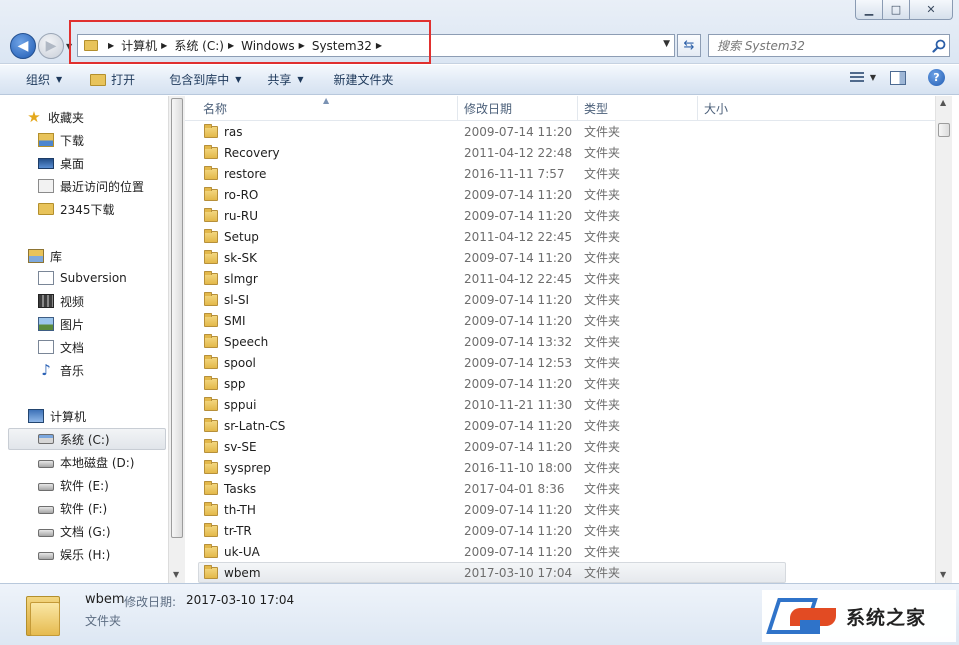 Image resolution: width=959 pixels, height=645 pixels. What do you see at coordinates (560, 404) in the screenshot?
I see `table-row: sppui 2010-11-21 11:30 文件夹` at bounding box center [560, 404].